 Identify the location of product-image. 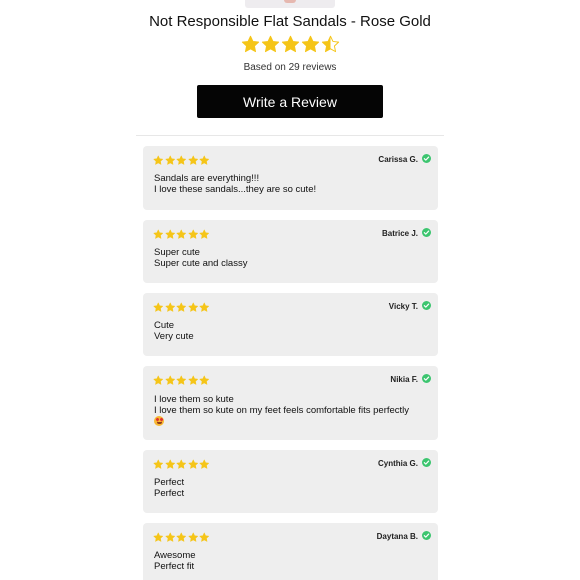
(290, 4).